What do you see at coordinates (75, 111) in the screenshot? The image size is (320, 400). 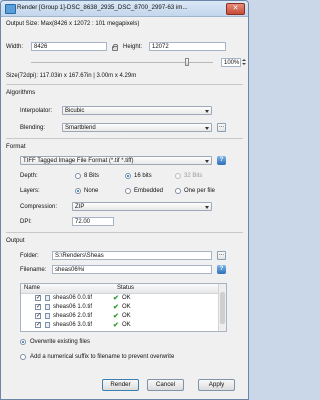 I see `interpolator-value: Bicubic` at bounding box center [75, 111].